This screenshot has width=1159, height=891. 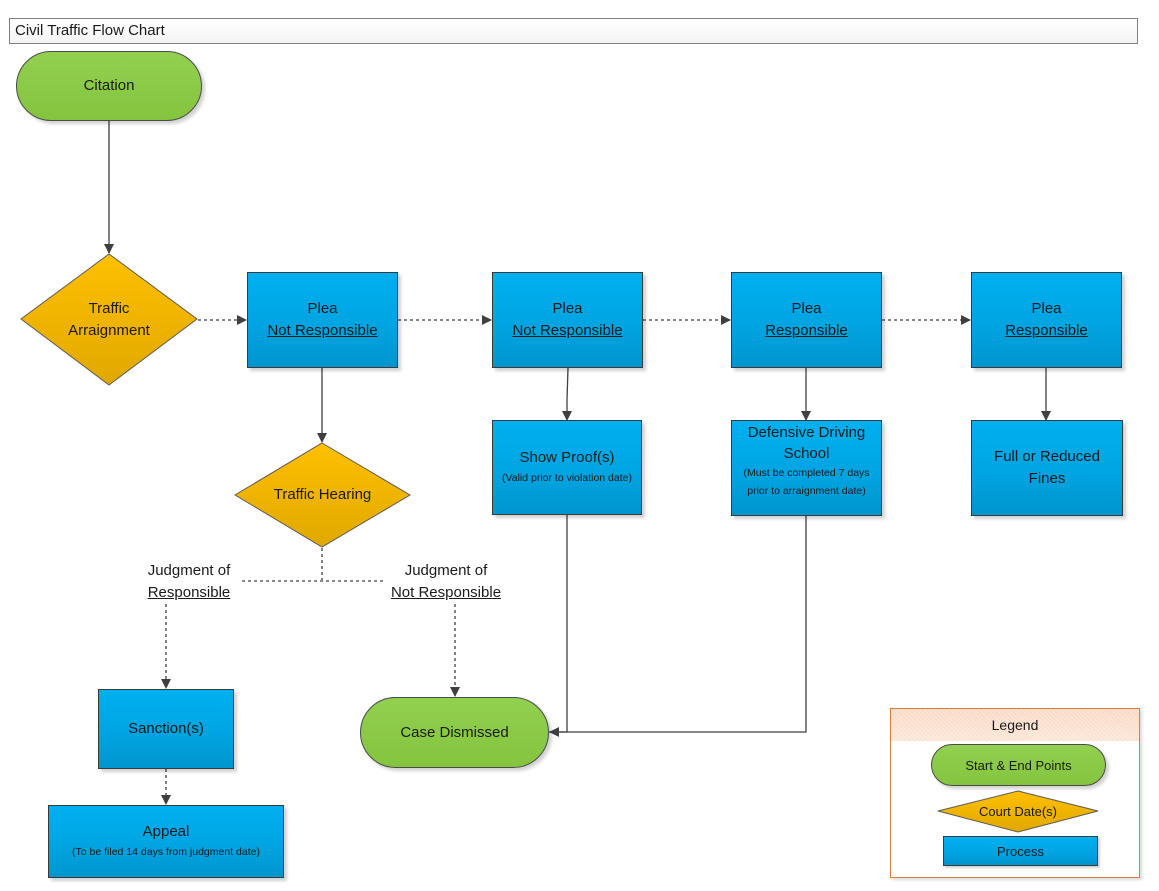 What do you see at coordinates (322, 320) in the screenshot?
I see `node-plea-not-responsible-1: Plea Not Responsible` at bounding box center [322, 320].